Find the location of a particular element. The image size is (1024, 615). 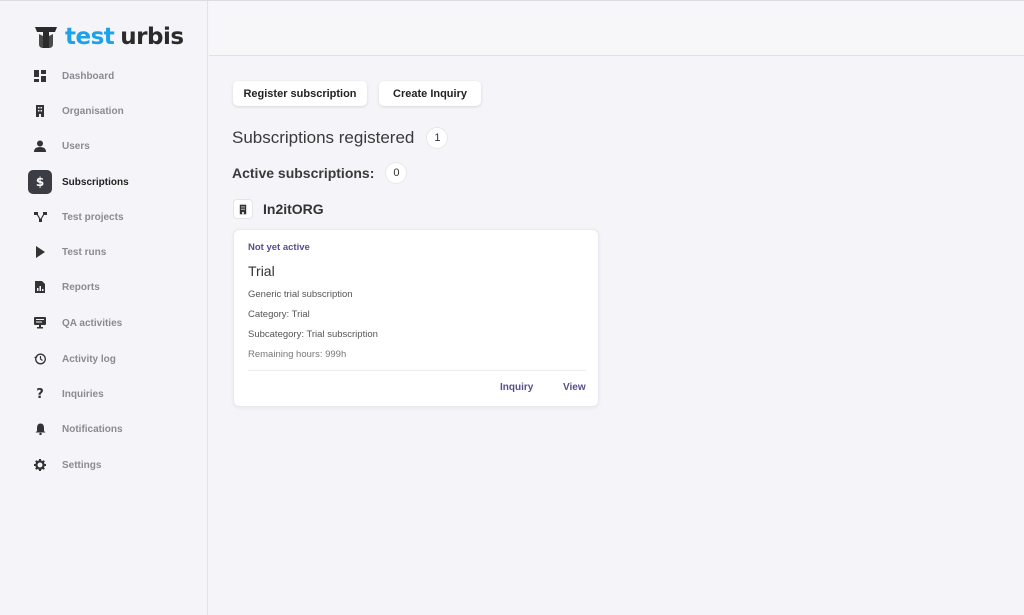

sidebar-item-test-projects: Test projects is located at coordinates (113, 217).